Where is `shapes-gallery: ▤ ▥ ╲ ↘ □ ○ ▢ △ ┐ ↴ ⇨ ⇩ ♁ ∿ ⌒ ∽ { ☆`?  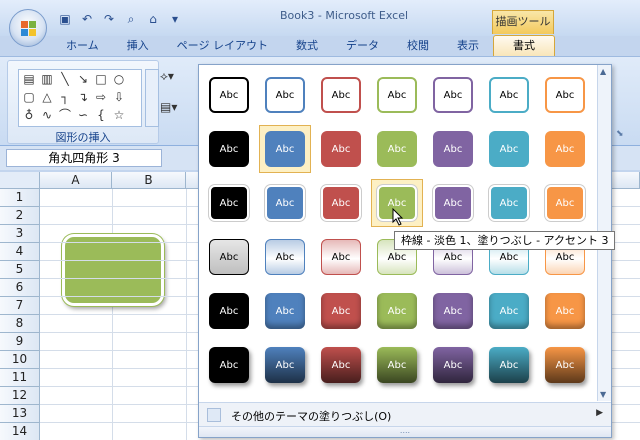 shapes-gallery: ▤ ▥ ╲ ↘ □ ○ ▢ △ ┐ ↴ ⇨ ⇩ ♁ ∿ ⌒ ∽ { ☆ is located at coordinates (80, 98).